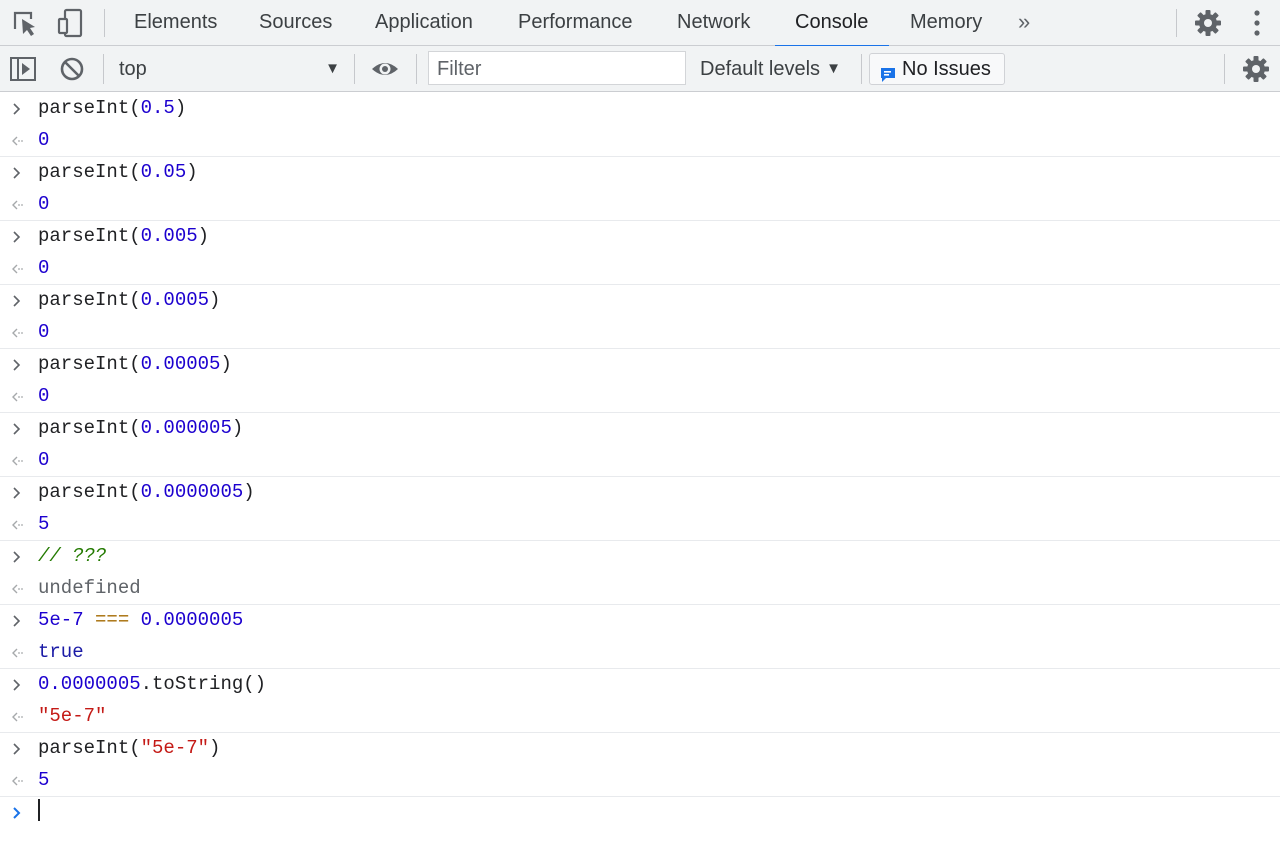 This screenshot has height=841, width=1280. I want to click on console-result-line: "5e-7", so click(640, 717).